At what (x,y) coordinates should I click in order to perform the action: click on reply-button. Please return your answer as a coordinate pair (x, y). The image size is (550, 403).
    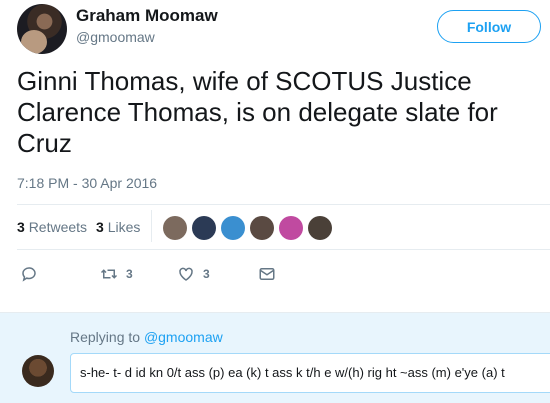
    Looking at the image, I should click on (29, 274).